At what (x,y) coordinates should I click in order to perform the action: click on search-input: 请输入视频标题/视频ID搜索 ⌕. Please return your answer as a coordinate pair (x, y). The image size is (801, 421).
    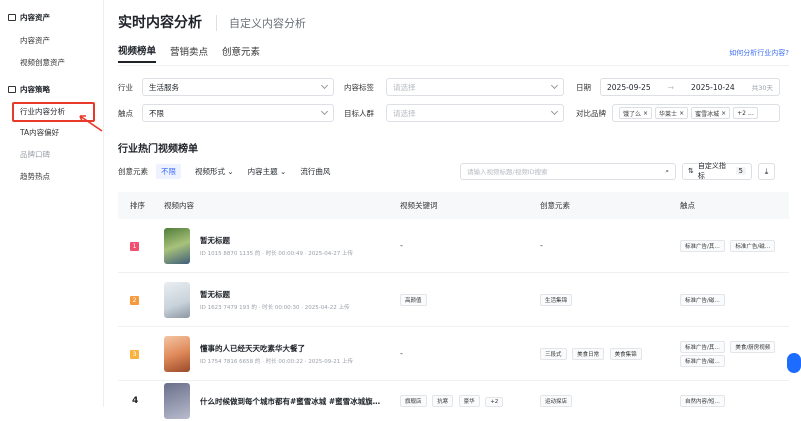
    Looking at the image, I should click on (568, 171).